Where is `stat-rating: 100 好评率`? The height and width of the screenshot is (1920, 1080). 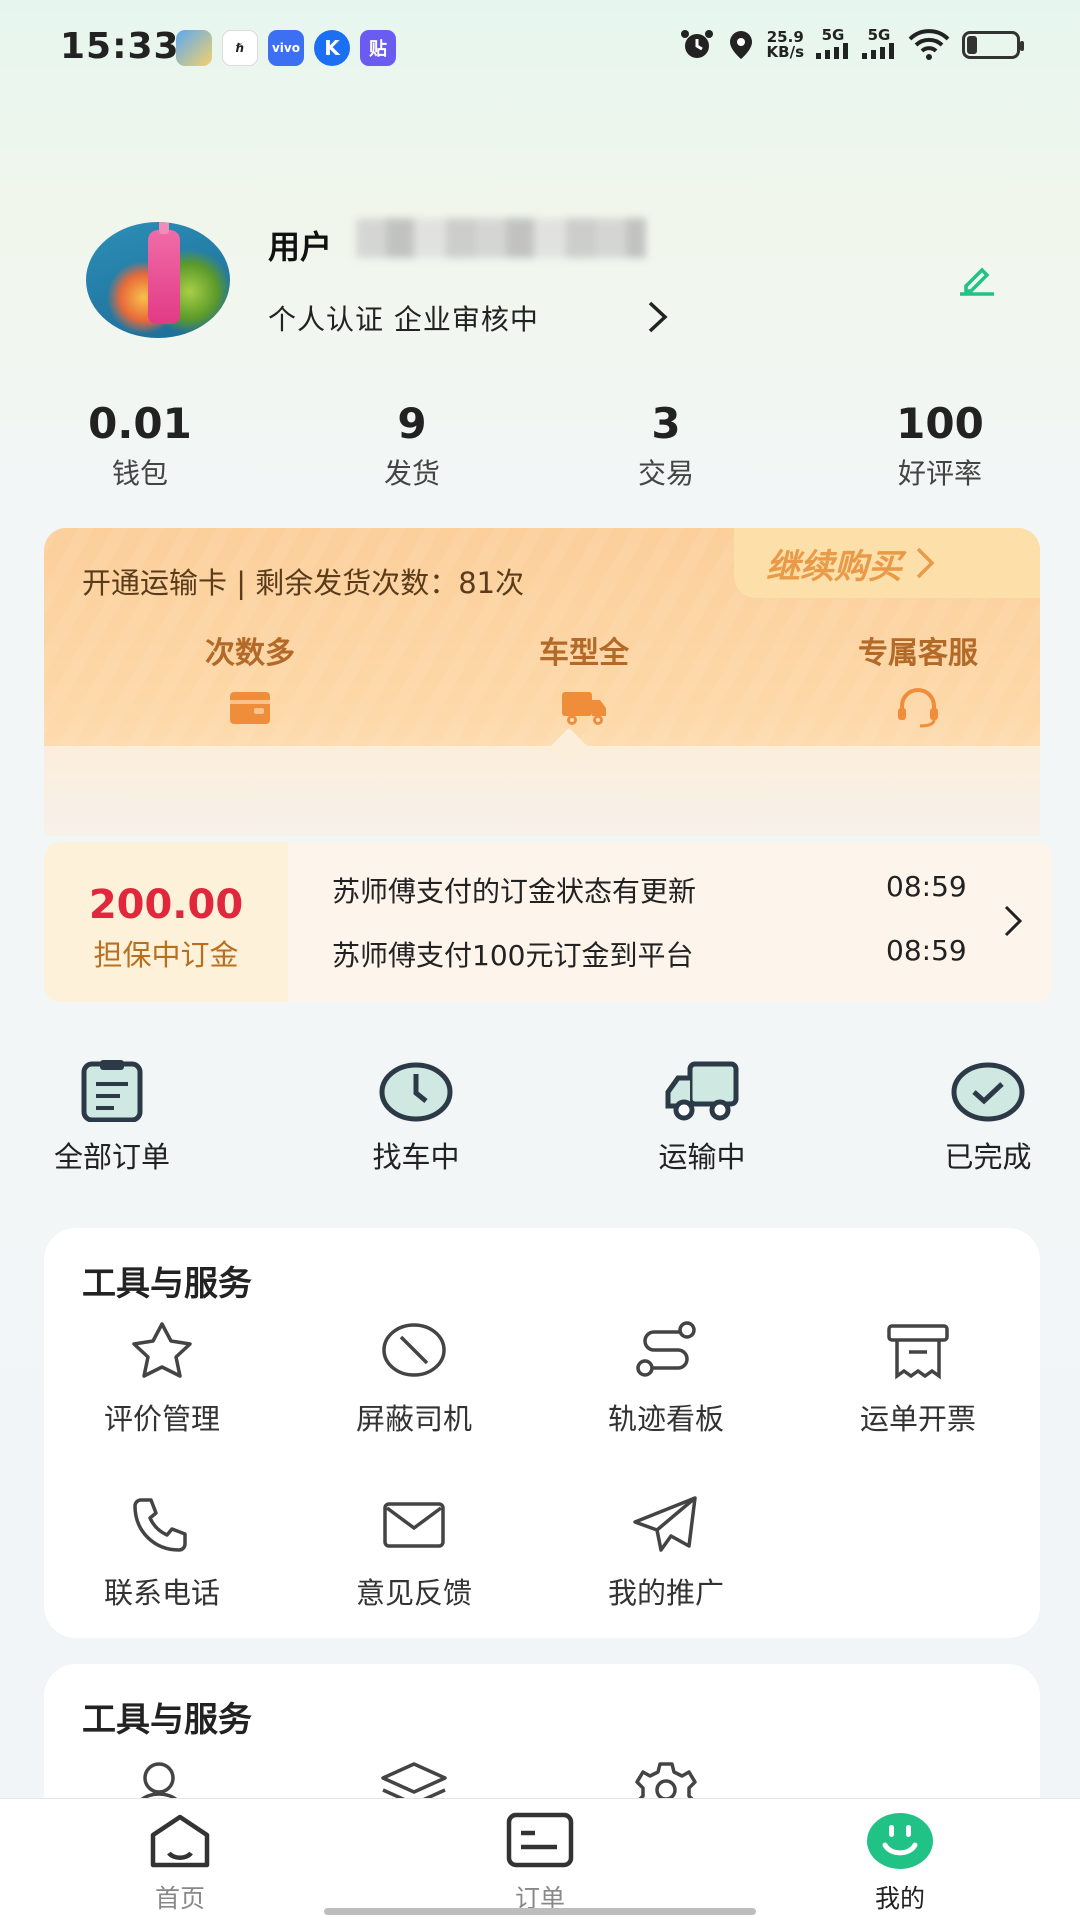
stat-rating: 100 好评率 is located at coordinates (940, 445).